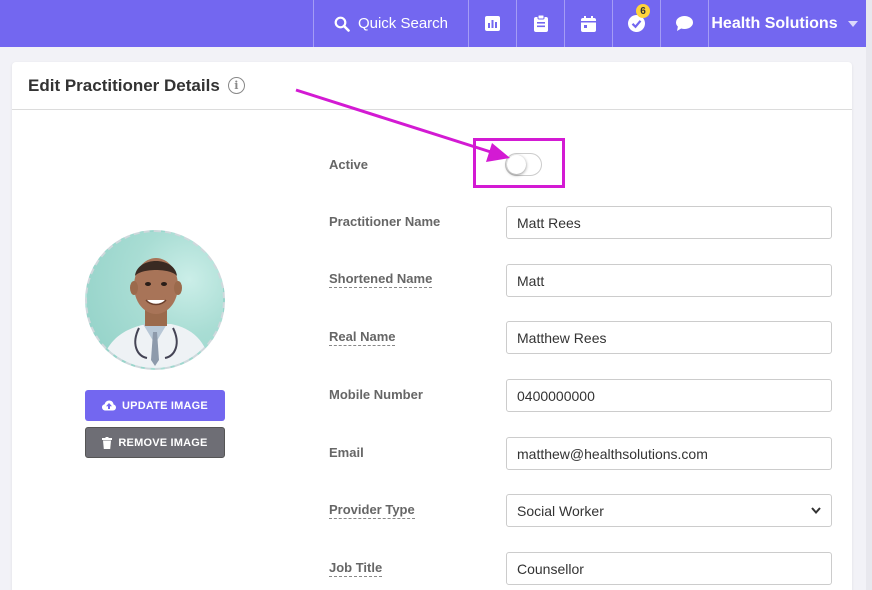  What do you see at coordinates (403, 23) in the screenshot?
I see `quick-search-label: Quick Search` at bounding box center [403, 23].